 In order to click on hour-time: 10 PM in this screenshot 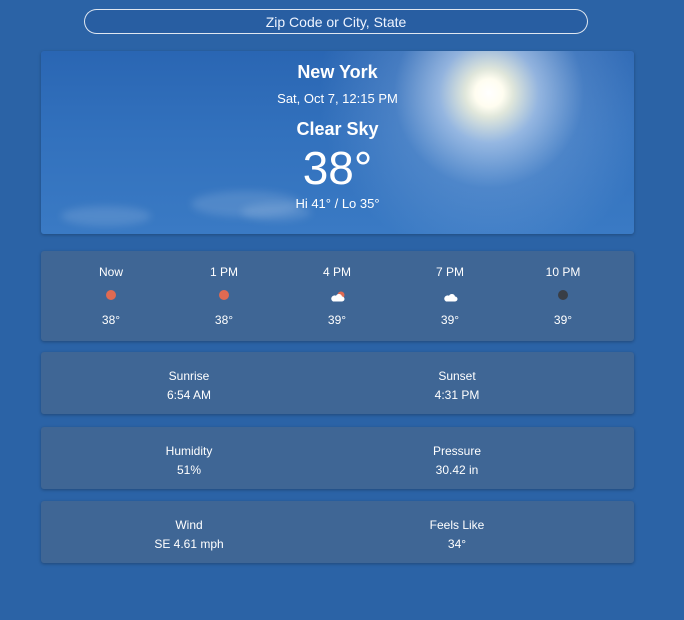, I will do `click(563, 272)`.